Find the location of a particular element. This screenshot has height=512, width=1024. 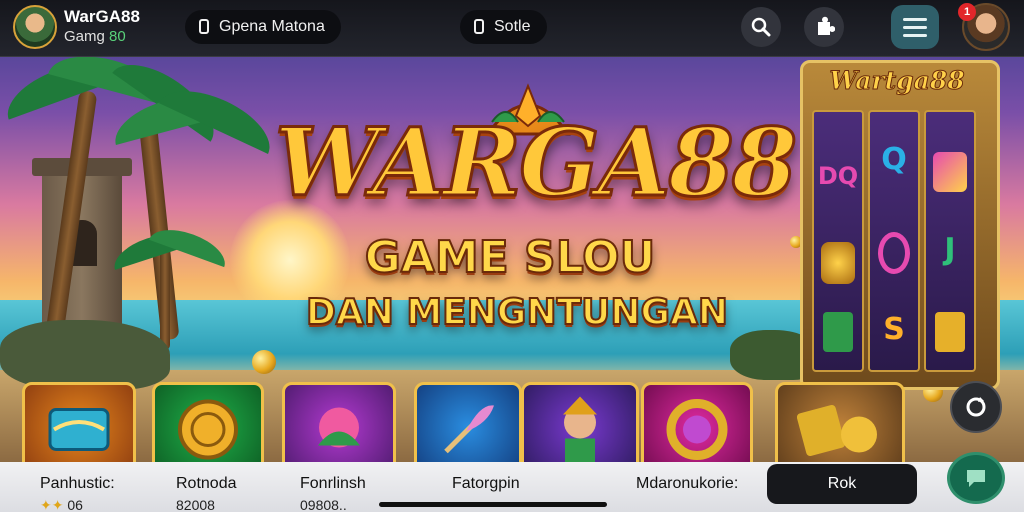

stat-value: 09808.. is located at coordinates (323, 504).